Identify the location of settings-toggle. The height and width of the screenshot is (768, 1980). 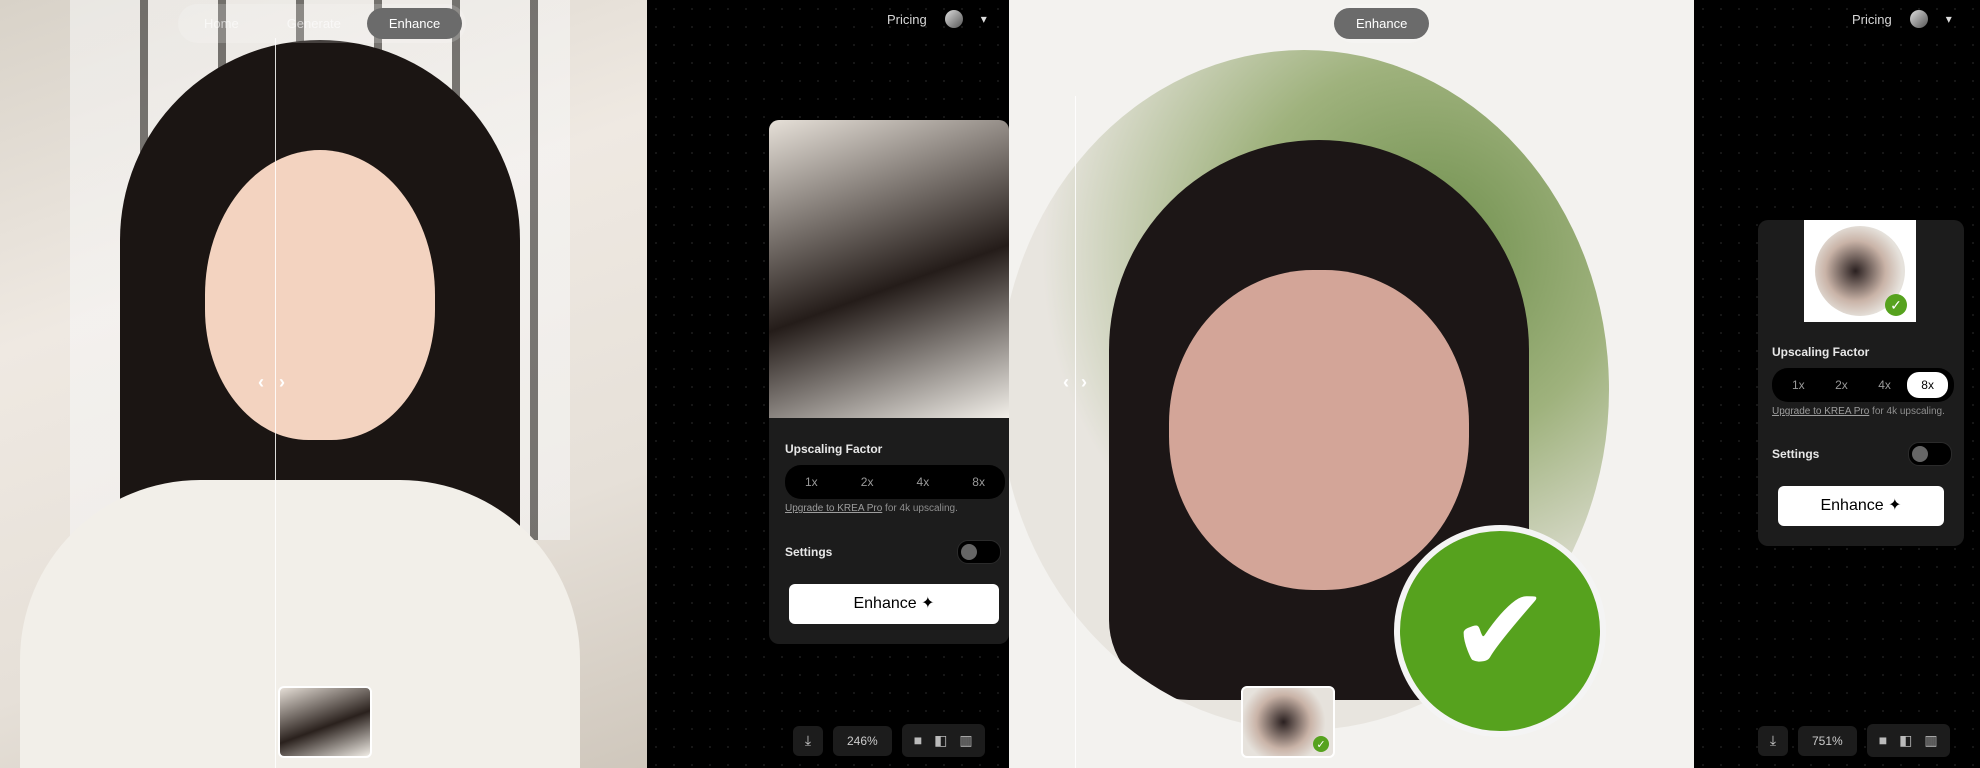
(979, 552).